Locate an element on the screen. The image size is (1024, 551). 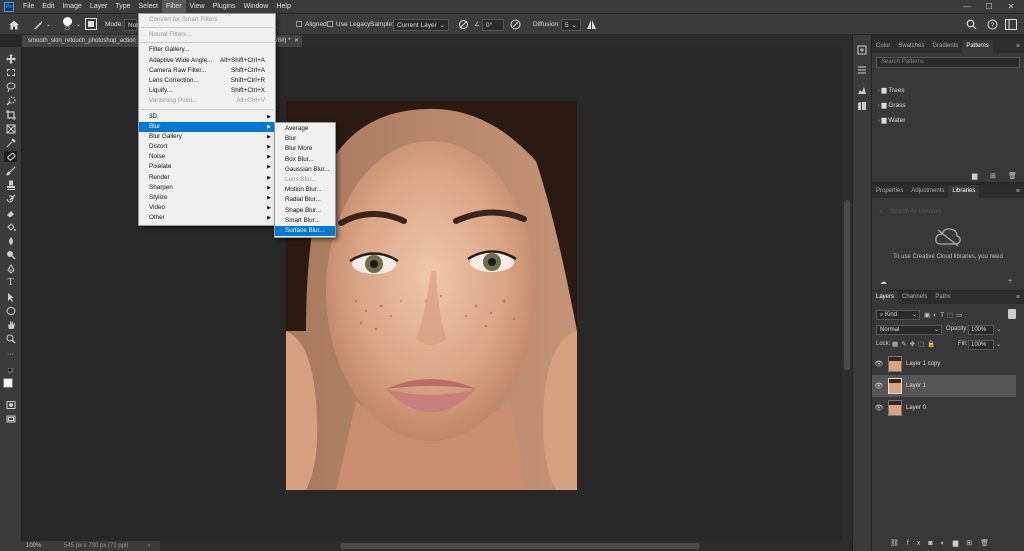
layer-row: 👁 Layer 0 is located at coordinates (944, 408).